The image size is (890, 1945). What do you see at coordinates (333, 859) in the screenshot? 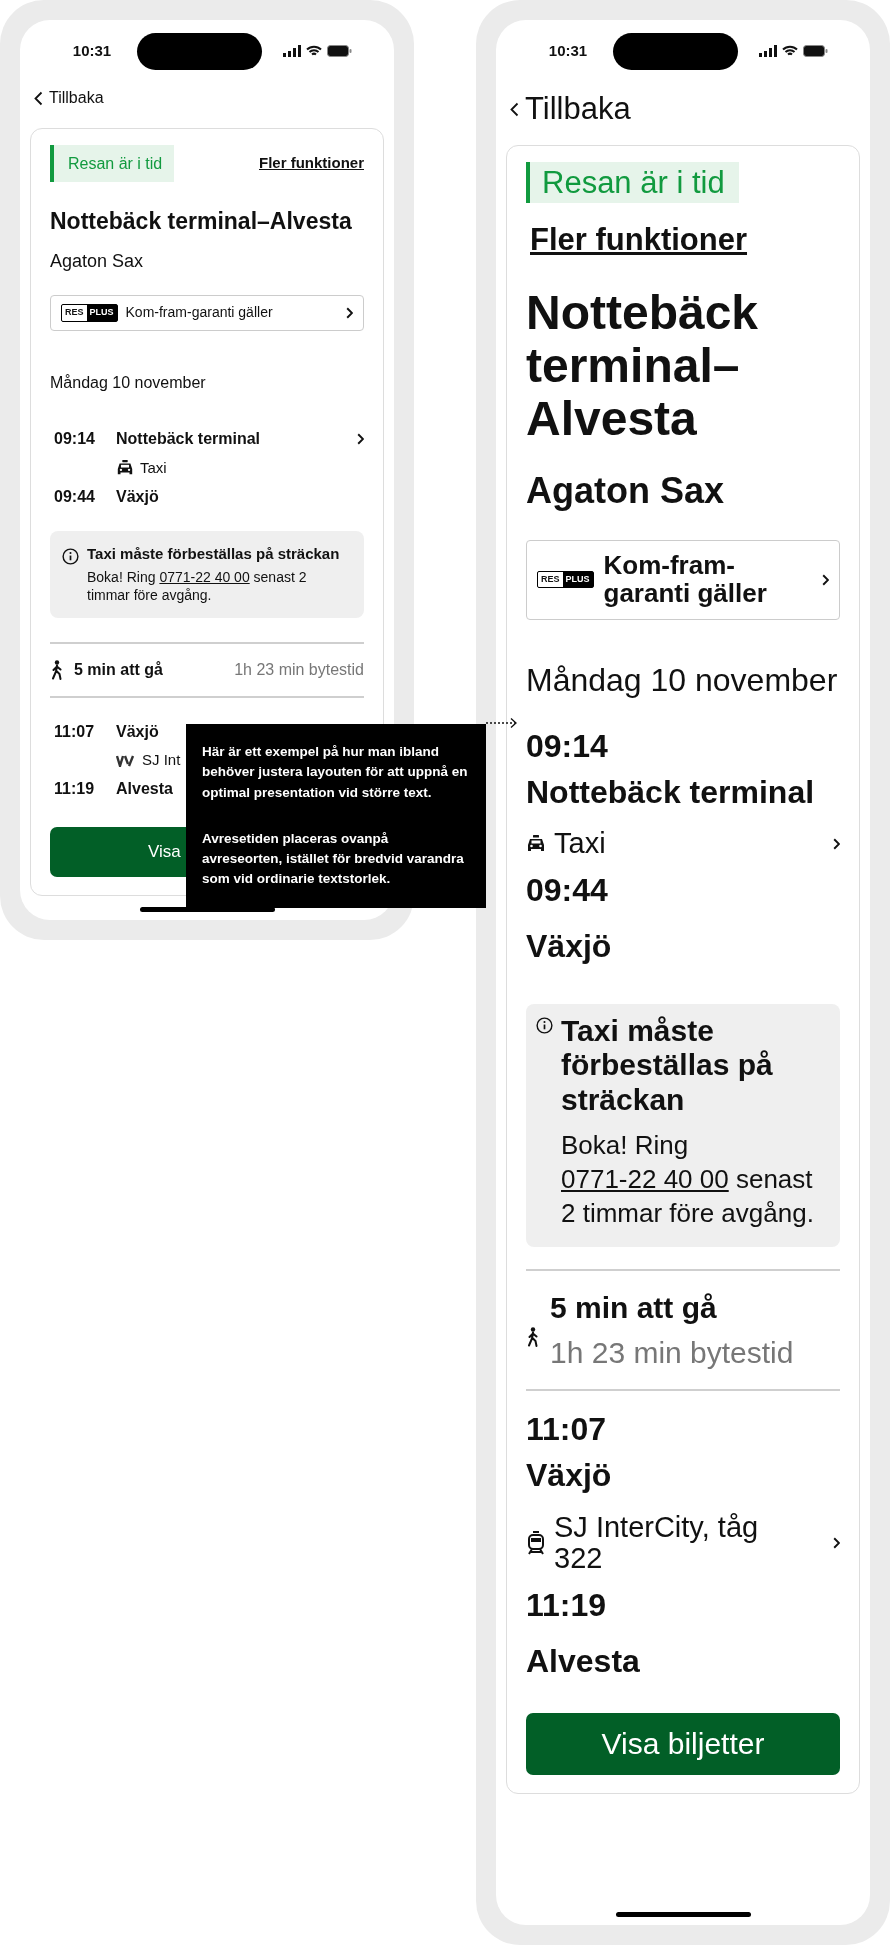
I see `annotation-text: Avresetiden placeras ovanpå avreseorten, istället för bredvid varandra som vid ordinarie textstorlek.` at bounding box center [333, 859].